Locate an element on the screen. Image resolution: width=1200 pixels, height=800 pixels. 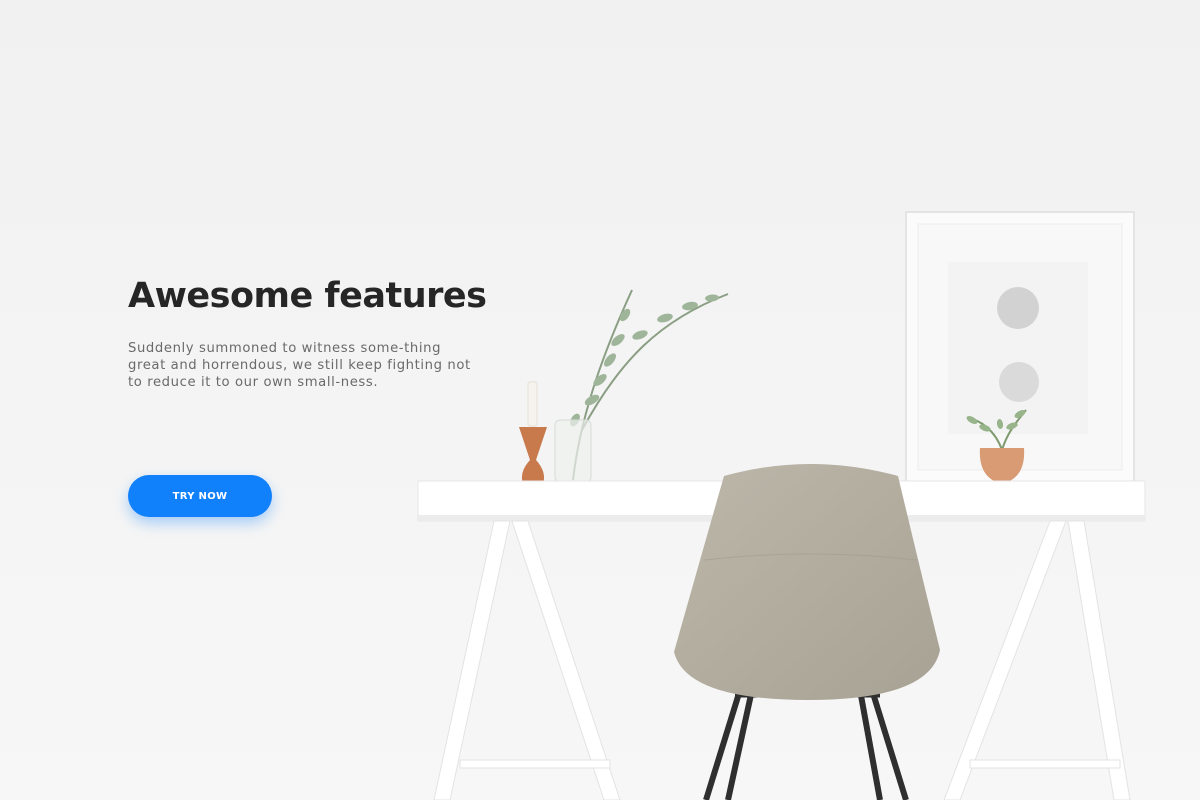
try-now-button: TRY NOW is located at coordinates (200, 496).